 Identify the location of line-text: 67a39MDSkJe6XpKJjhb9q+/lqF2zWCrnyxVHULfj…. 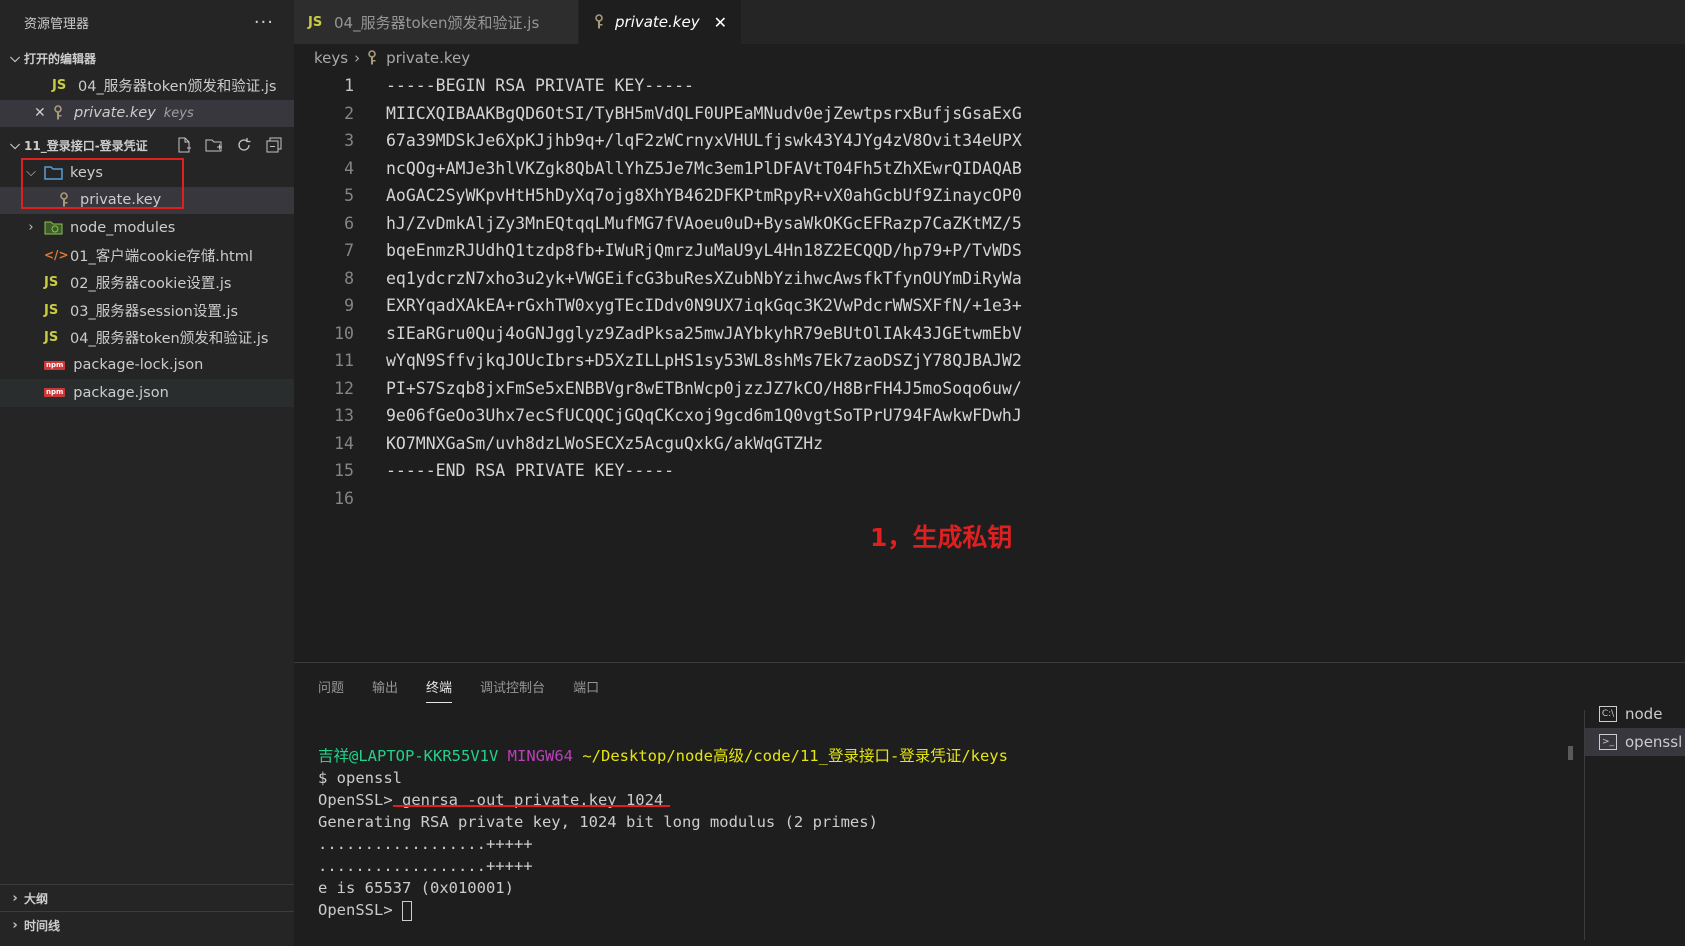
(704, 140).